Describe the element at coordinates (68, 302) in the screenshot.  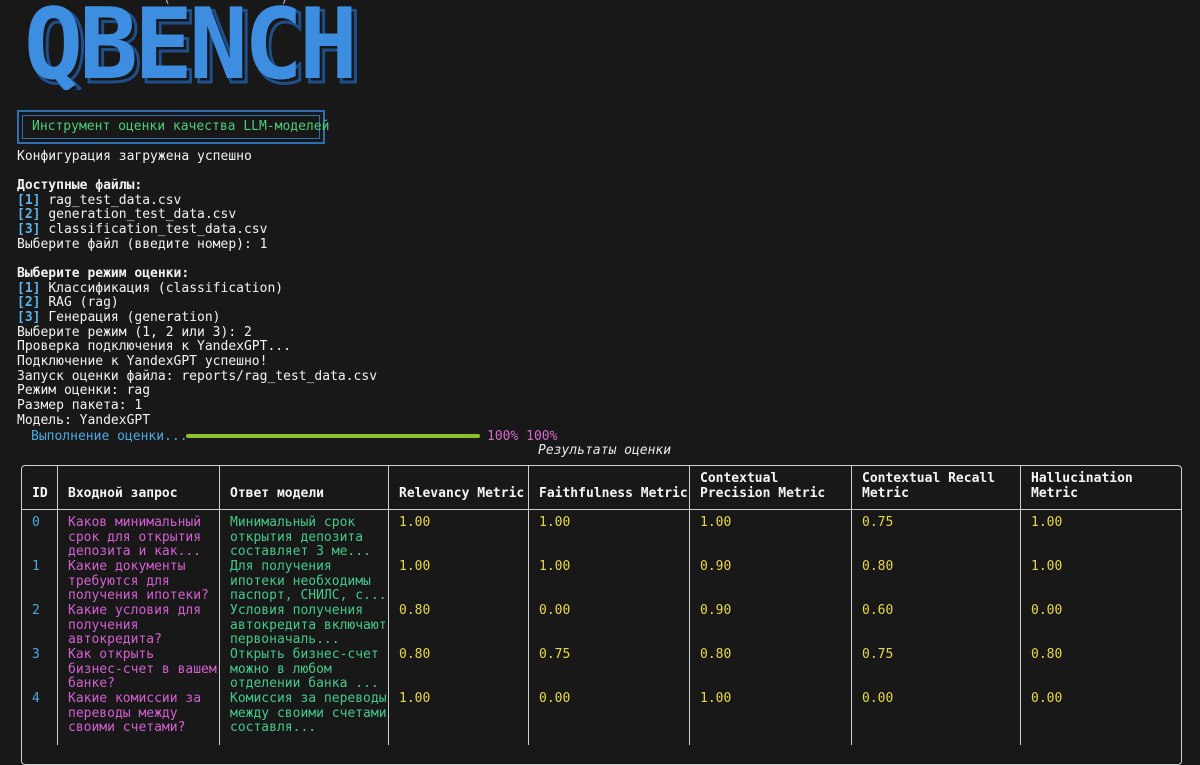
I see `mode-option-2: [2] RAG (rag)` at that location.